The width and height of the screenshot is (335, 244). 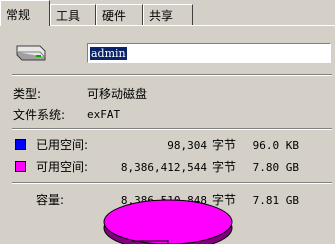 I want to click on pie-free-slice, so click(x=168, y=221).